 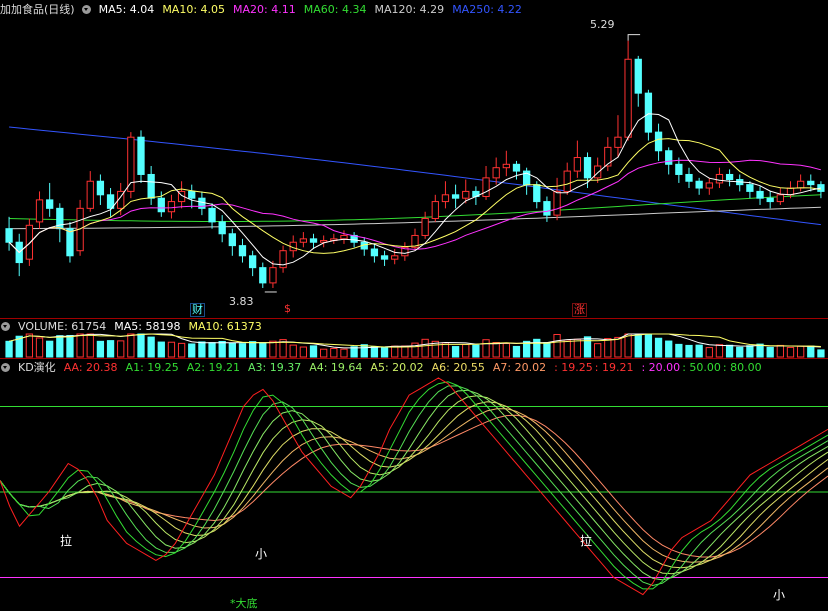 I want to click on ma5-label: MA5: 4.04, so click(x=126, y=9).